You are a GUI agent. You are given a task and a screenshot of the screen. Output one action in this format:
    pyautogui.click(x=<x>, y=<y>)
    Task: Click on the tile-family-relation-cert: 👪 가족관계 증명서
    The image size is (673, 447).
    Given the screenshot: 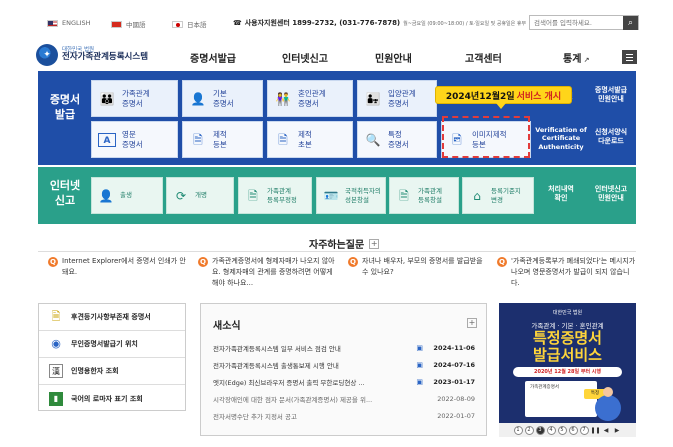 What is the action you would take?
    pyautogui.click(x=134, y=98)
    